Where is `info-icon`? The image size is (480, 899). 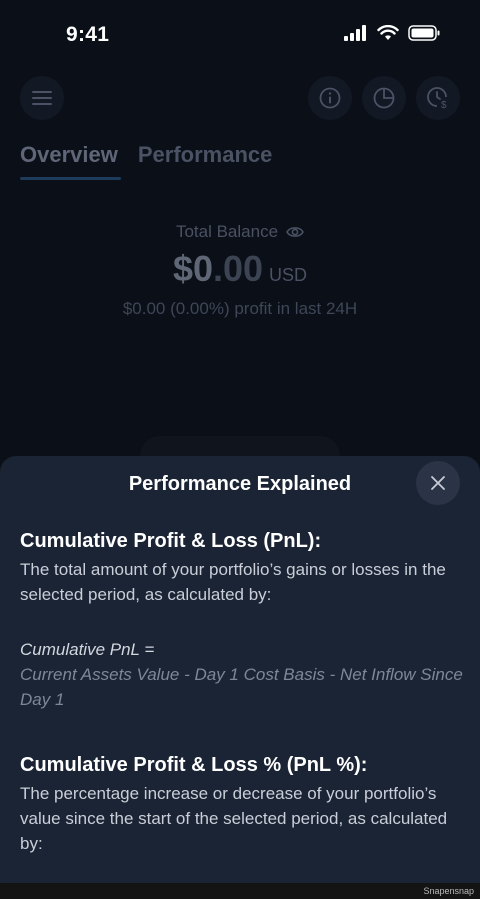 info-icon is located at coordinates (330, 98).